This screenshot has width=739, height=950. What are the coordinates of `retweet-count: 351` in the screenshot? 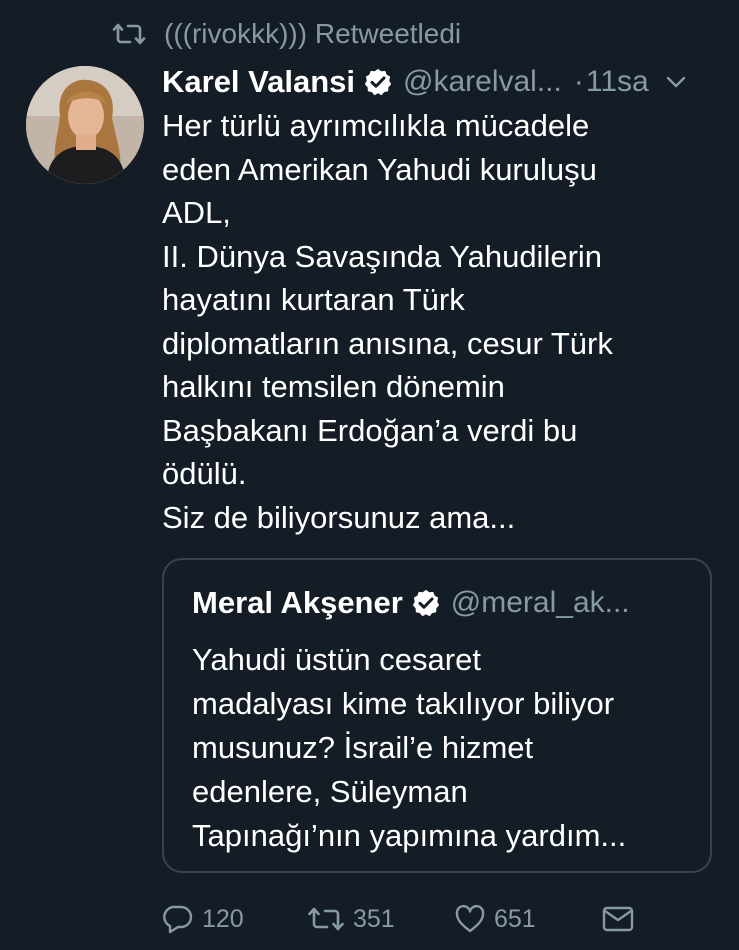 It's located at (374, 918).